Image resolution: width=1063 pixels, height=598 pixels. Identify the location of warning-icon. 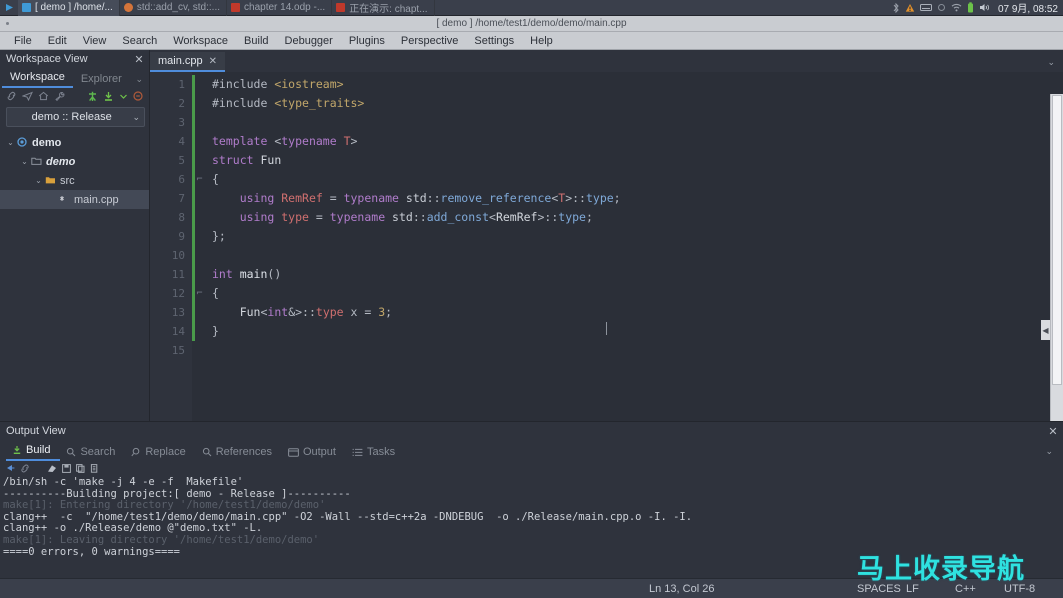
(910, 8).